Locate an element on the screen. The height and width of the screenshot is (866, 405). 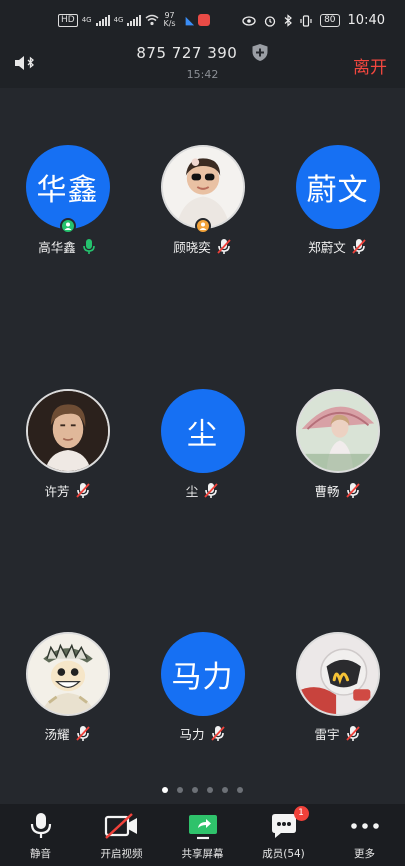
page-indicator is located at coordinates (202, 790).